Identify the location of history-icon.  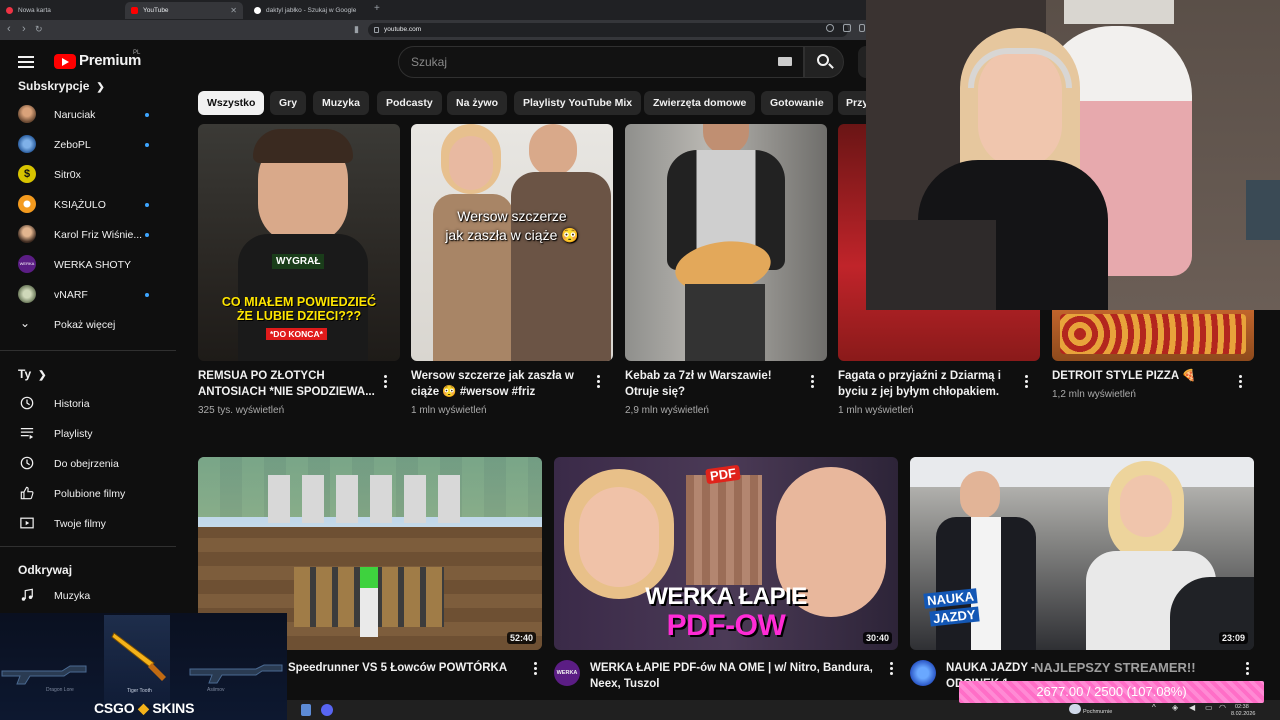
(27, 403).